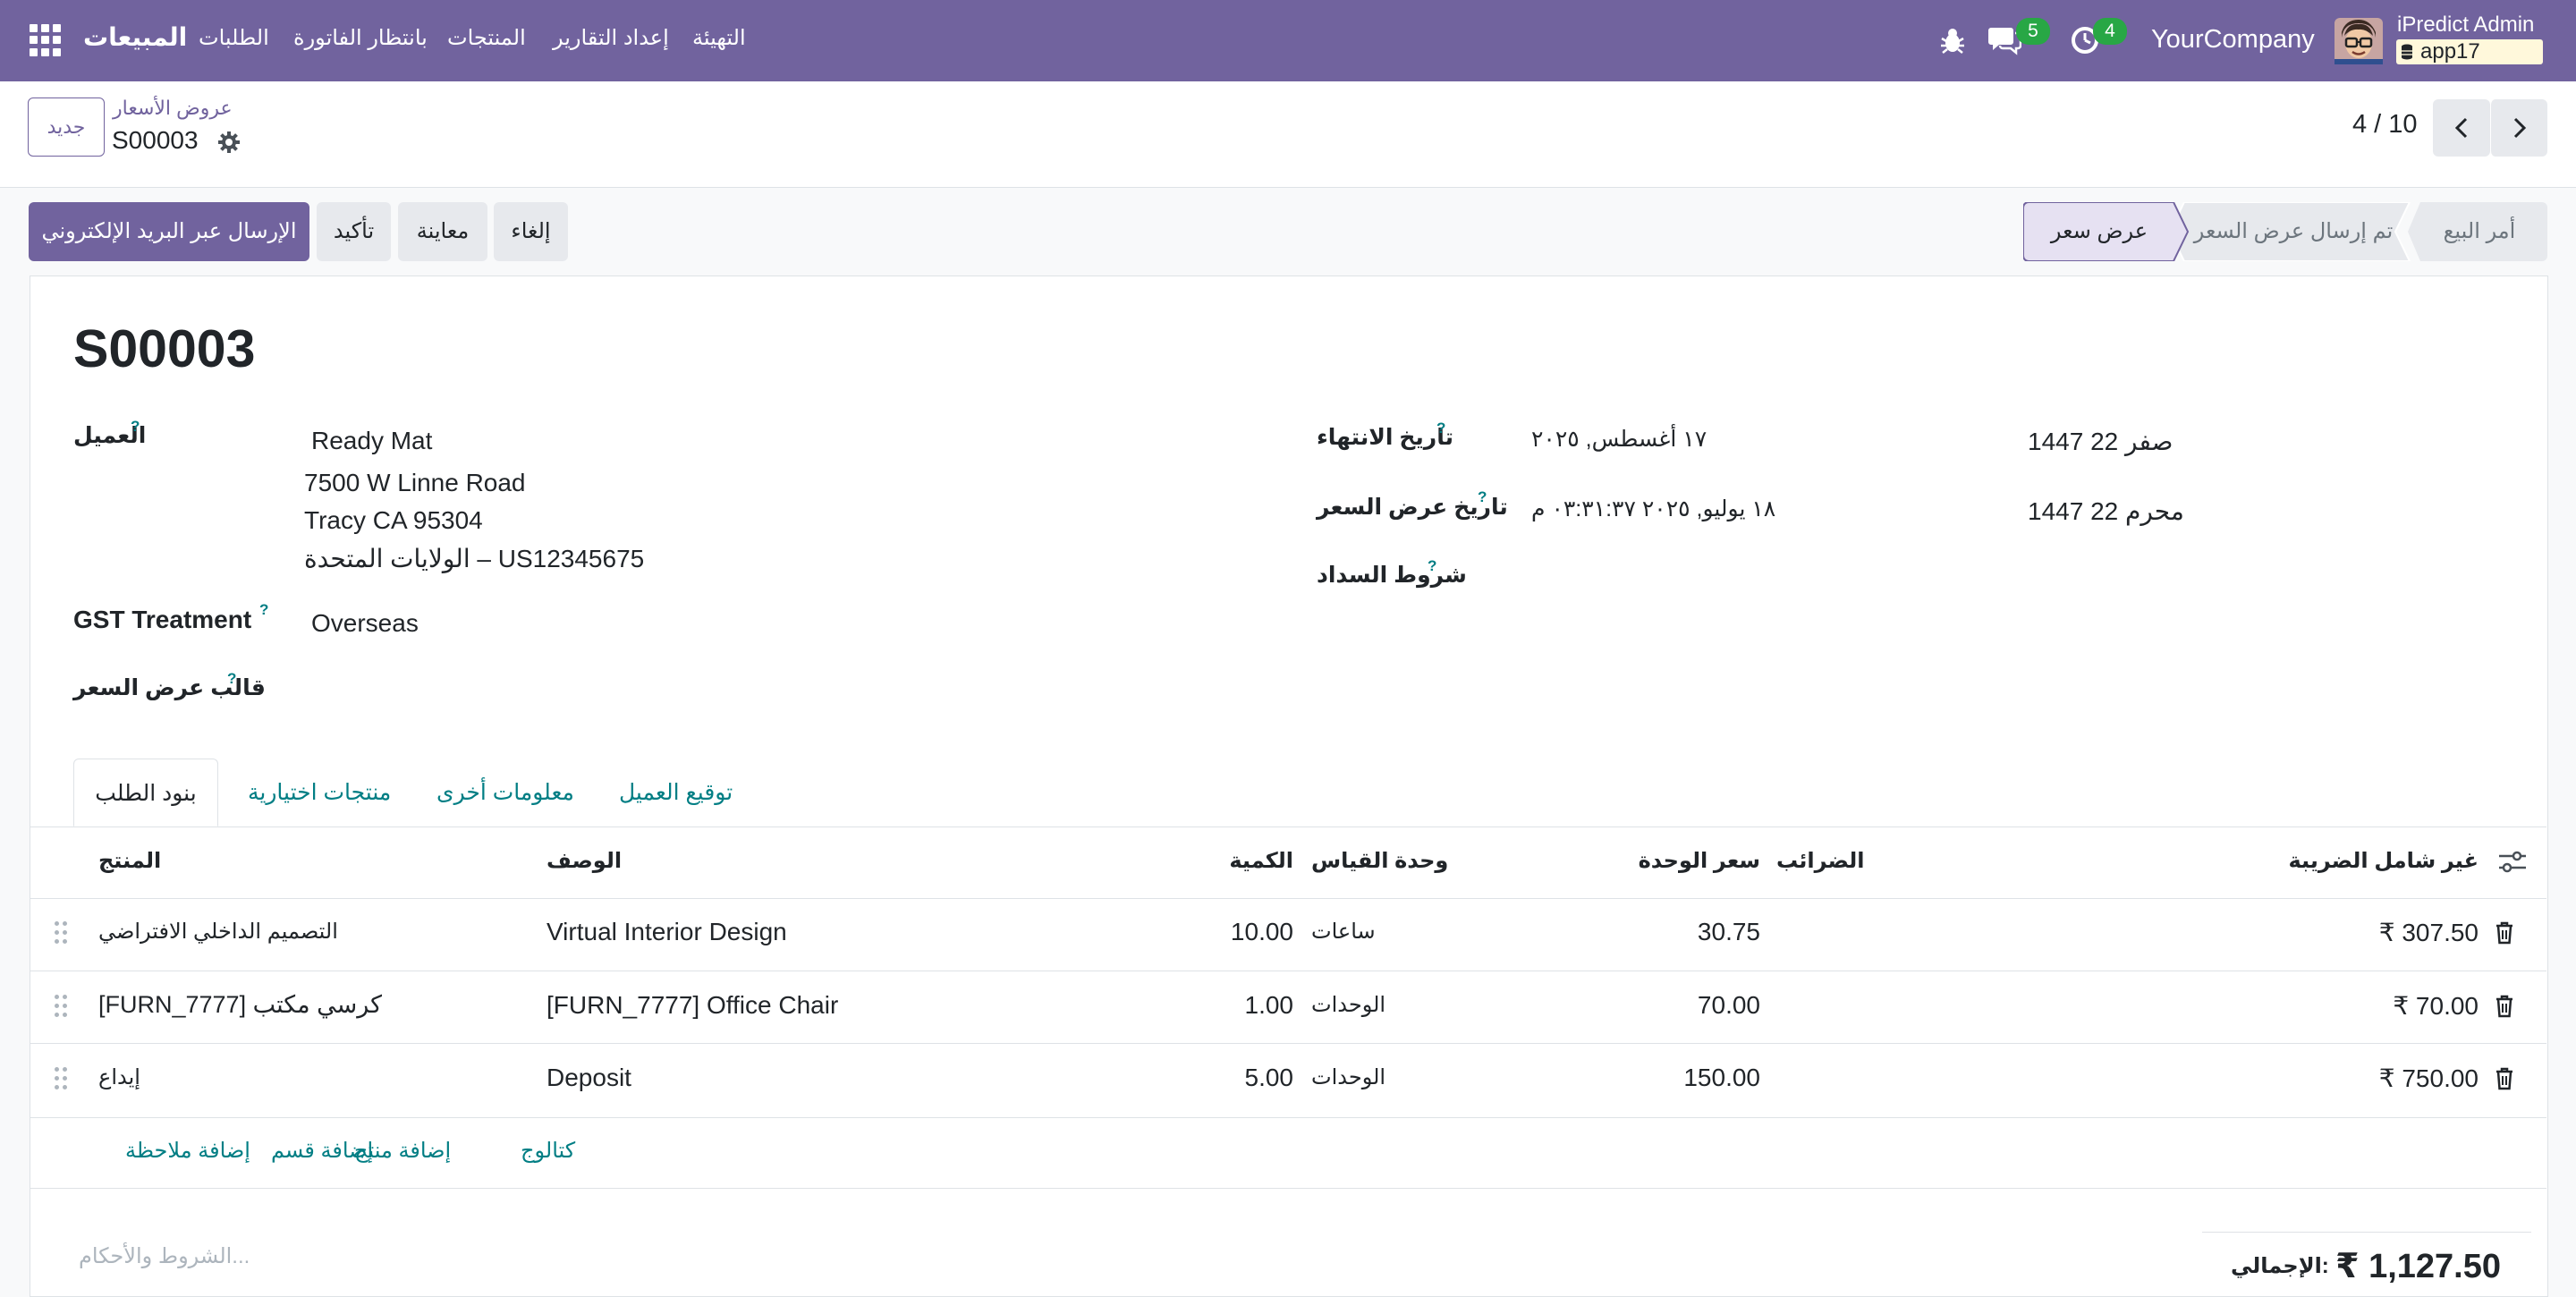  I want to click on database-badge: app17, so click(2469, 52).